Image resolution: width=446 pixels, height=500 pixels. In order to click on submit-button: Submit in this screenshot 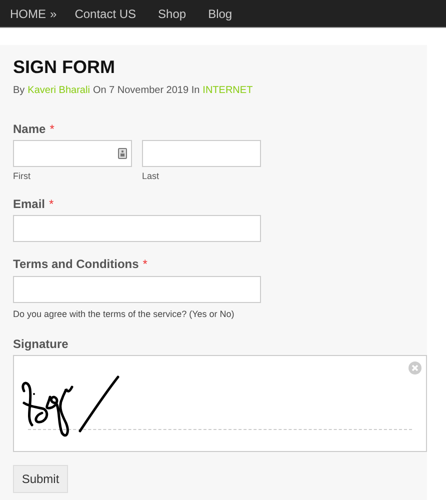, I will do `click(40, 479)`.